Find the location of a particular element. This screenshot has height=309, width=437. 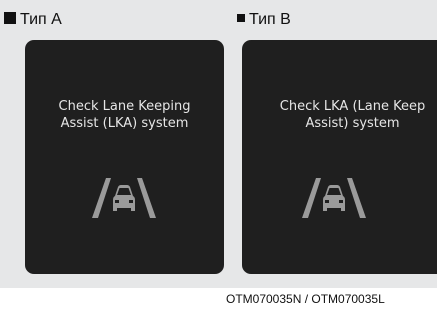

type-b-label: Тип B is located at coordinates (264, 20).